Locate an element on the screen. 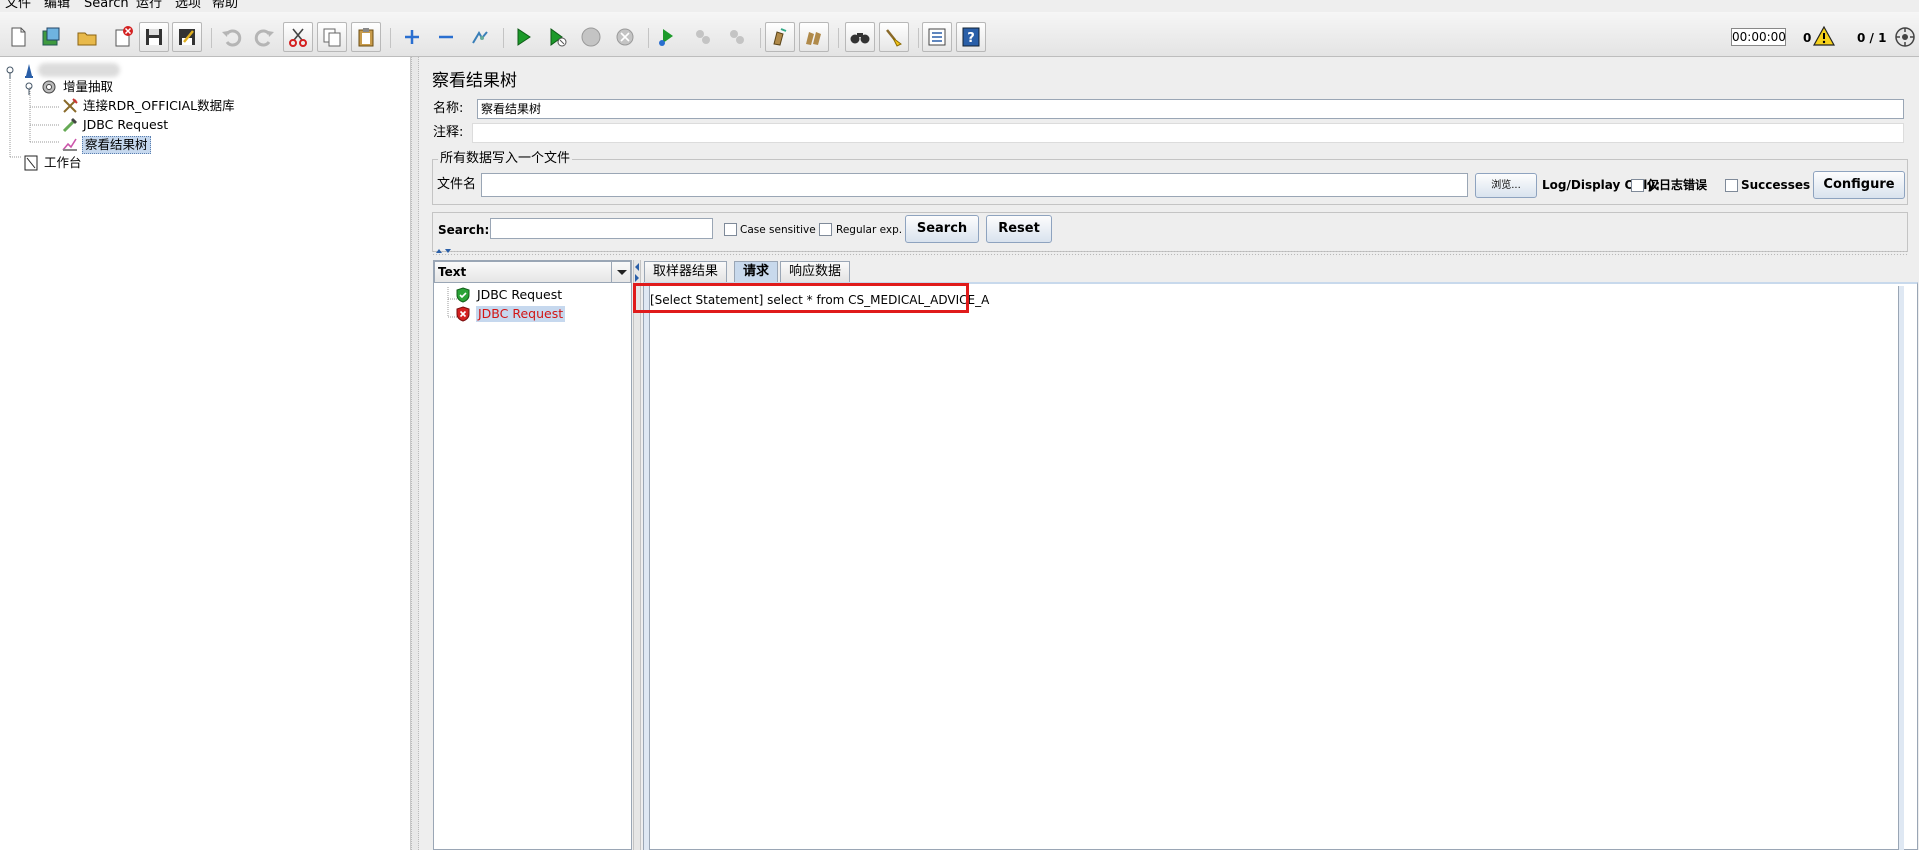  toggle-icon is located at coordinates (480, 37).